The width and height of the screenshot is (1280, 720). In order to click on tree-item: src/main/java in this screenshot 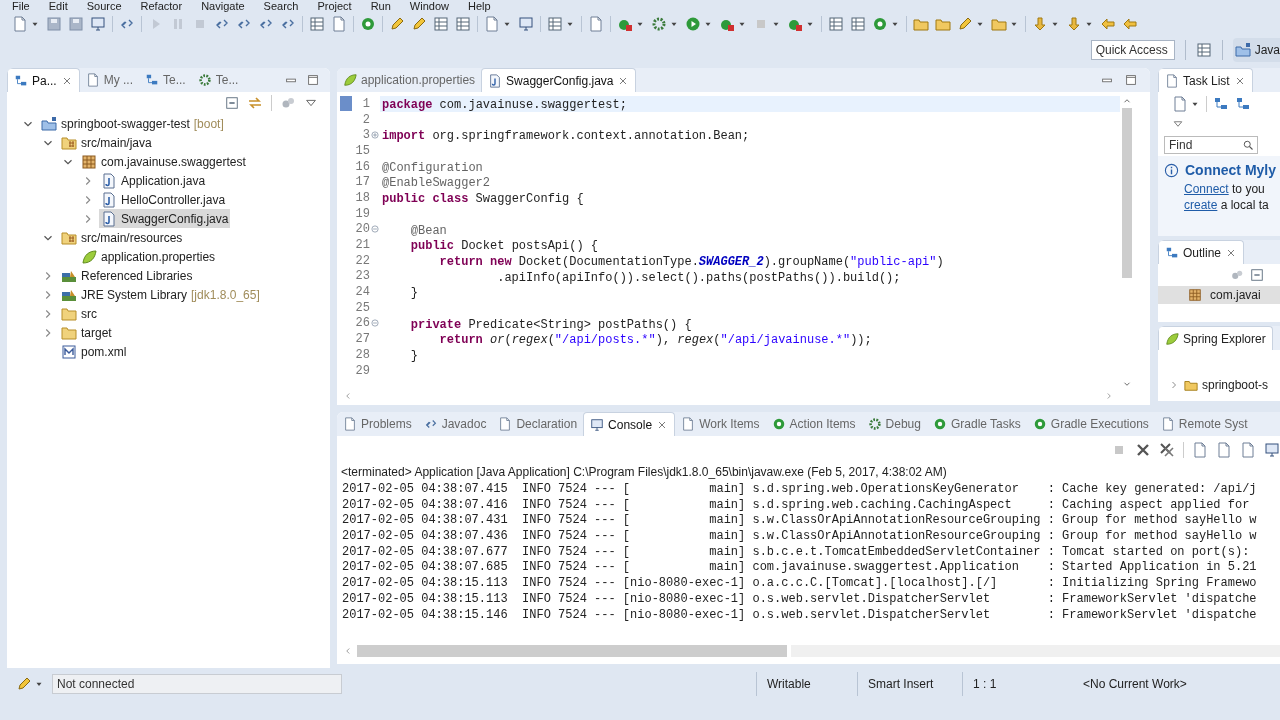, I will do `click(106, 142)`.